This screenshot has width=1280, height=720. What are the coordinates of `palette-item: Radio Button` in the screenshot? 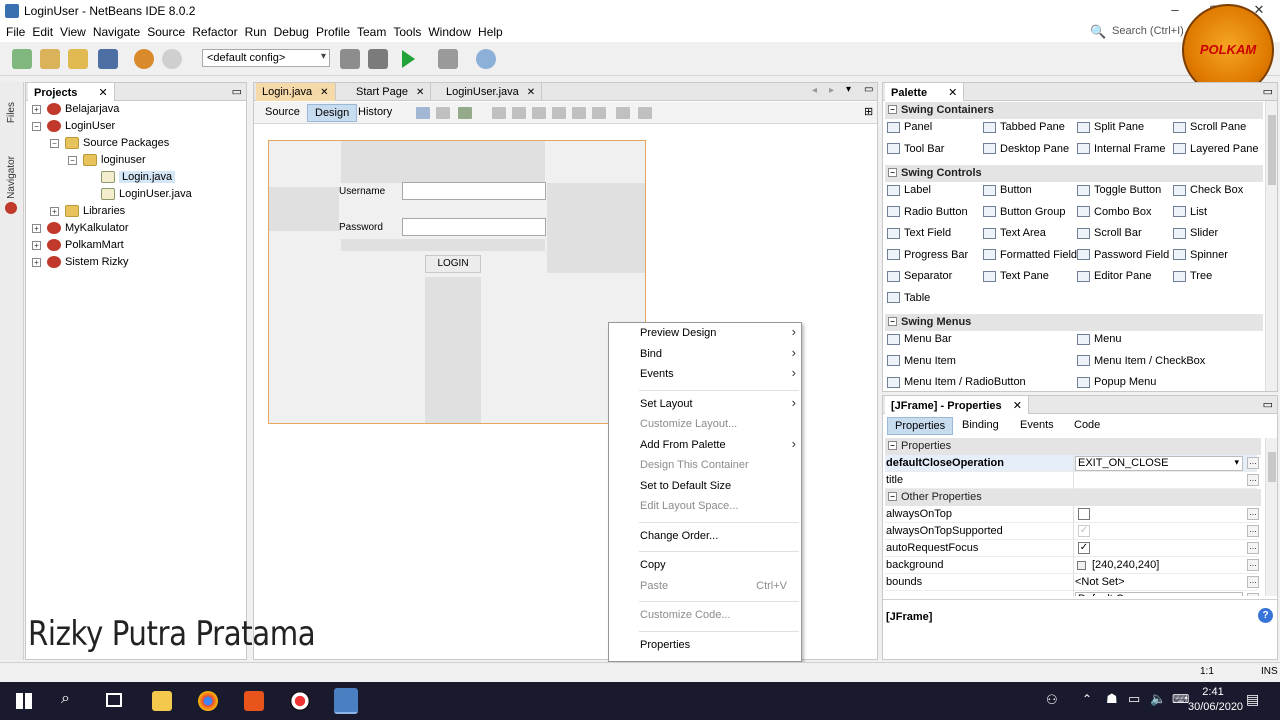 It's located at (927, 215).